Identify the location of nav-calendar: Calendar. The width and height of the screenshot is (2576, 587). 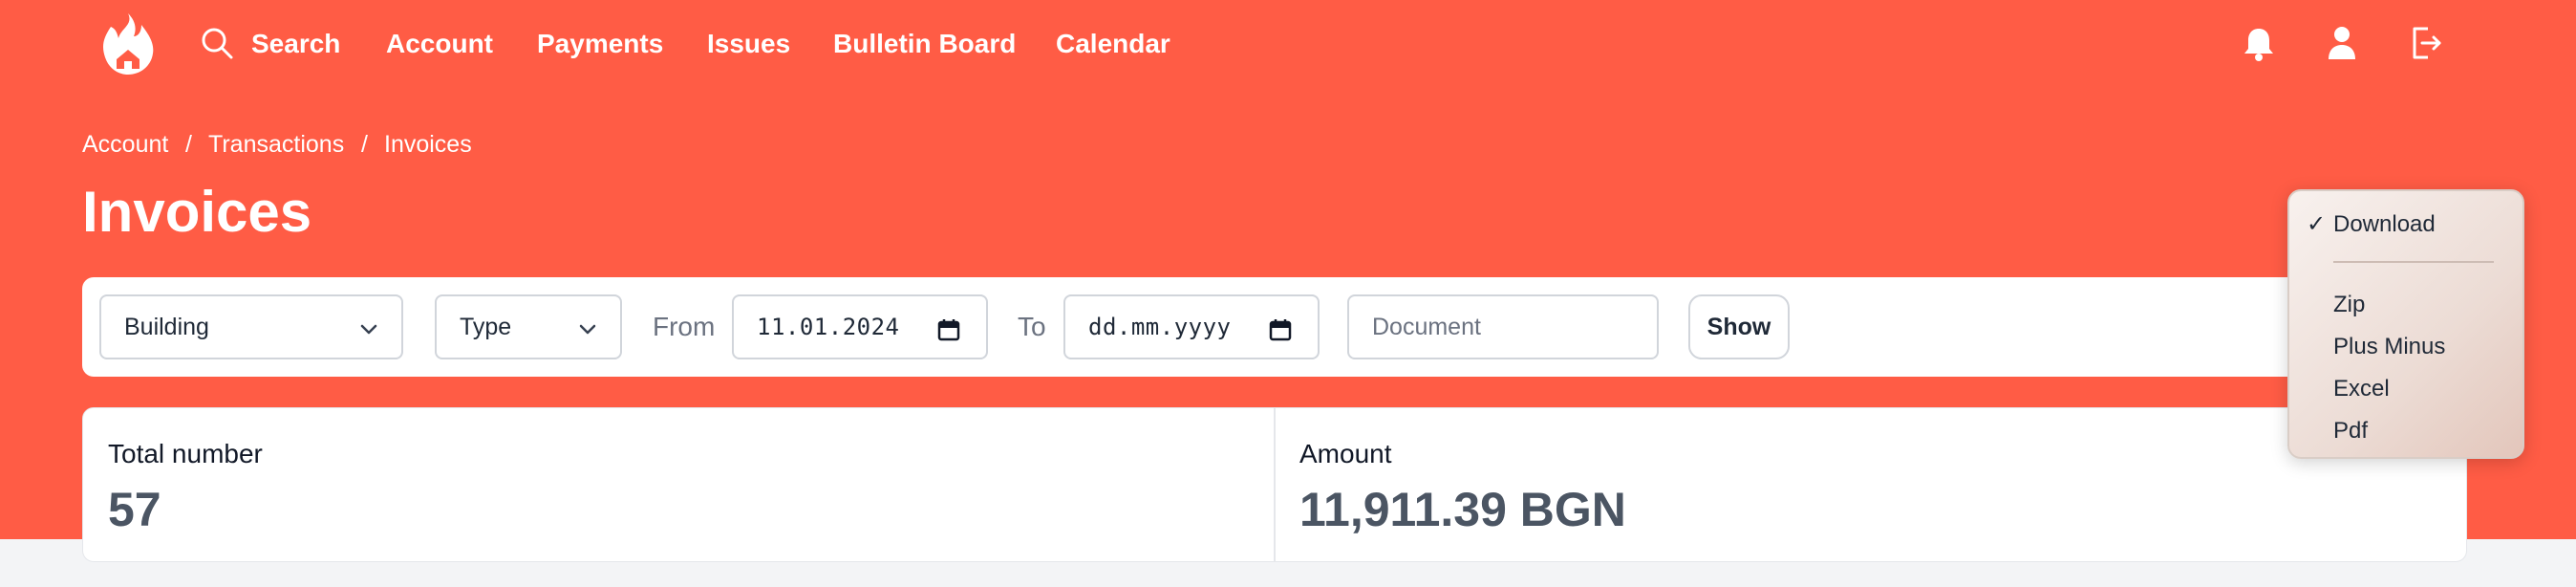
(1113, 44).